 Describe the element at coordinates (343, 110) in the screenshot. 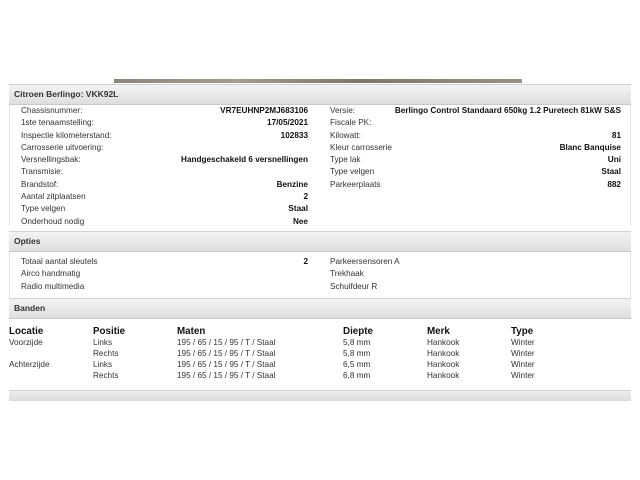

I see `vehicle-detail-label: Versie:` at that location.